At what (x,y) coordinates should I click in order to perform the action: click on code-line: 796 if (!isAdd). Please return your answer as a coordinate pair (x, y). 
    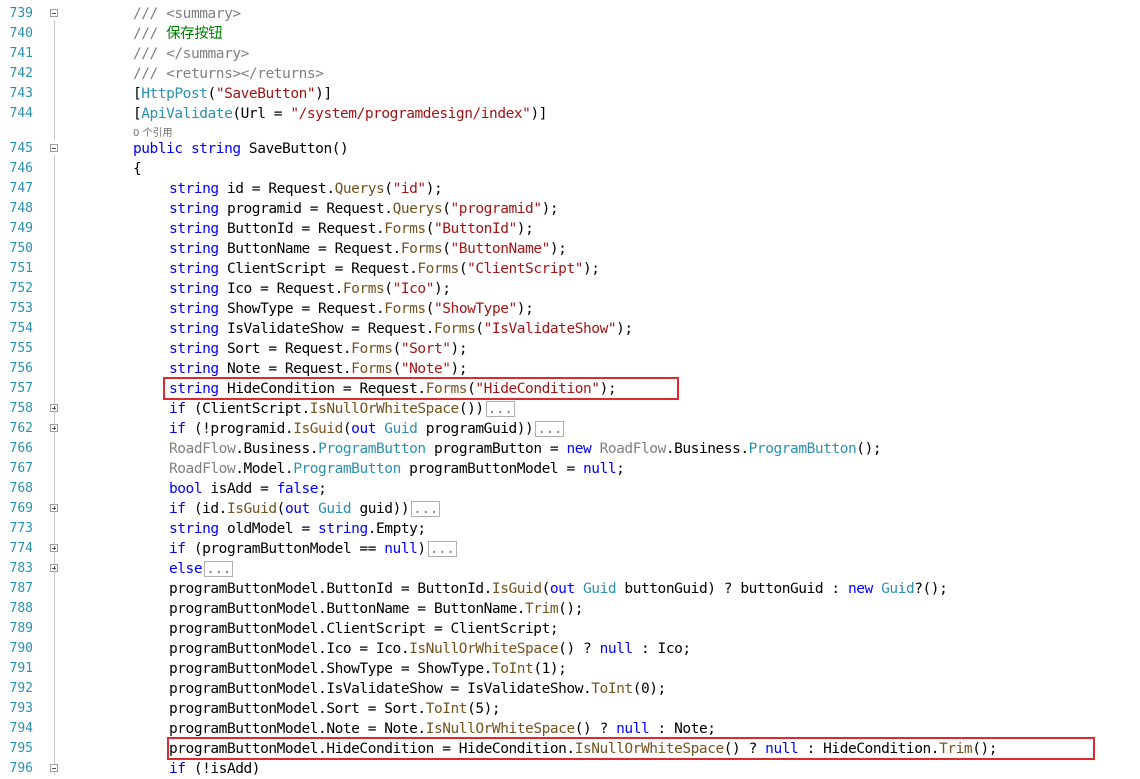
    Looking at the image, I should click on (570, 769).